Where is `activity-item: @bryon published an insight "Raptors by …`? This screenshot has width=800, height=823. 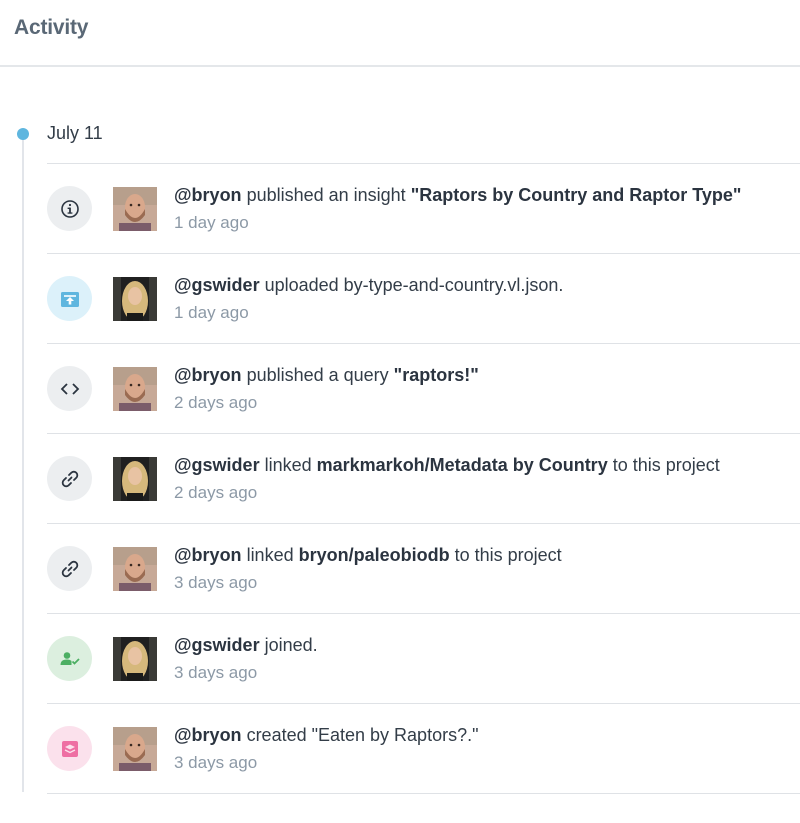 activity-item: @bryon published an insight "Raptors by … is located at coordinates (423, 209).